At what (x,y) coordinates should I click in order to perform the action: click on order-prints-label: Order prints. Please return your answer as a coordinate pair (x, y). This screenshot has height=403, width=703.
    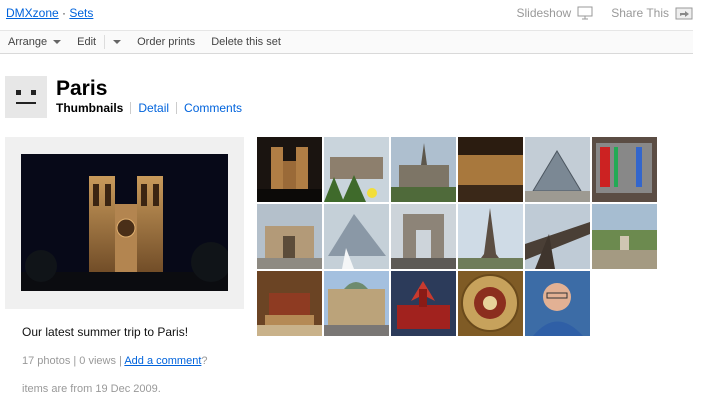
    Looking at the image, I should click on (166, 42).